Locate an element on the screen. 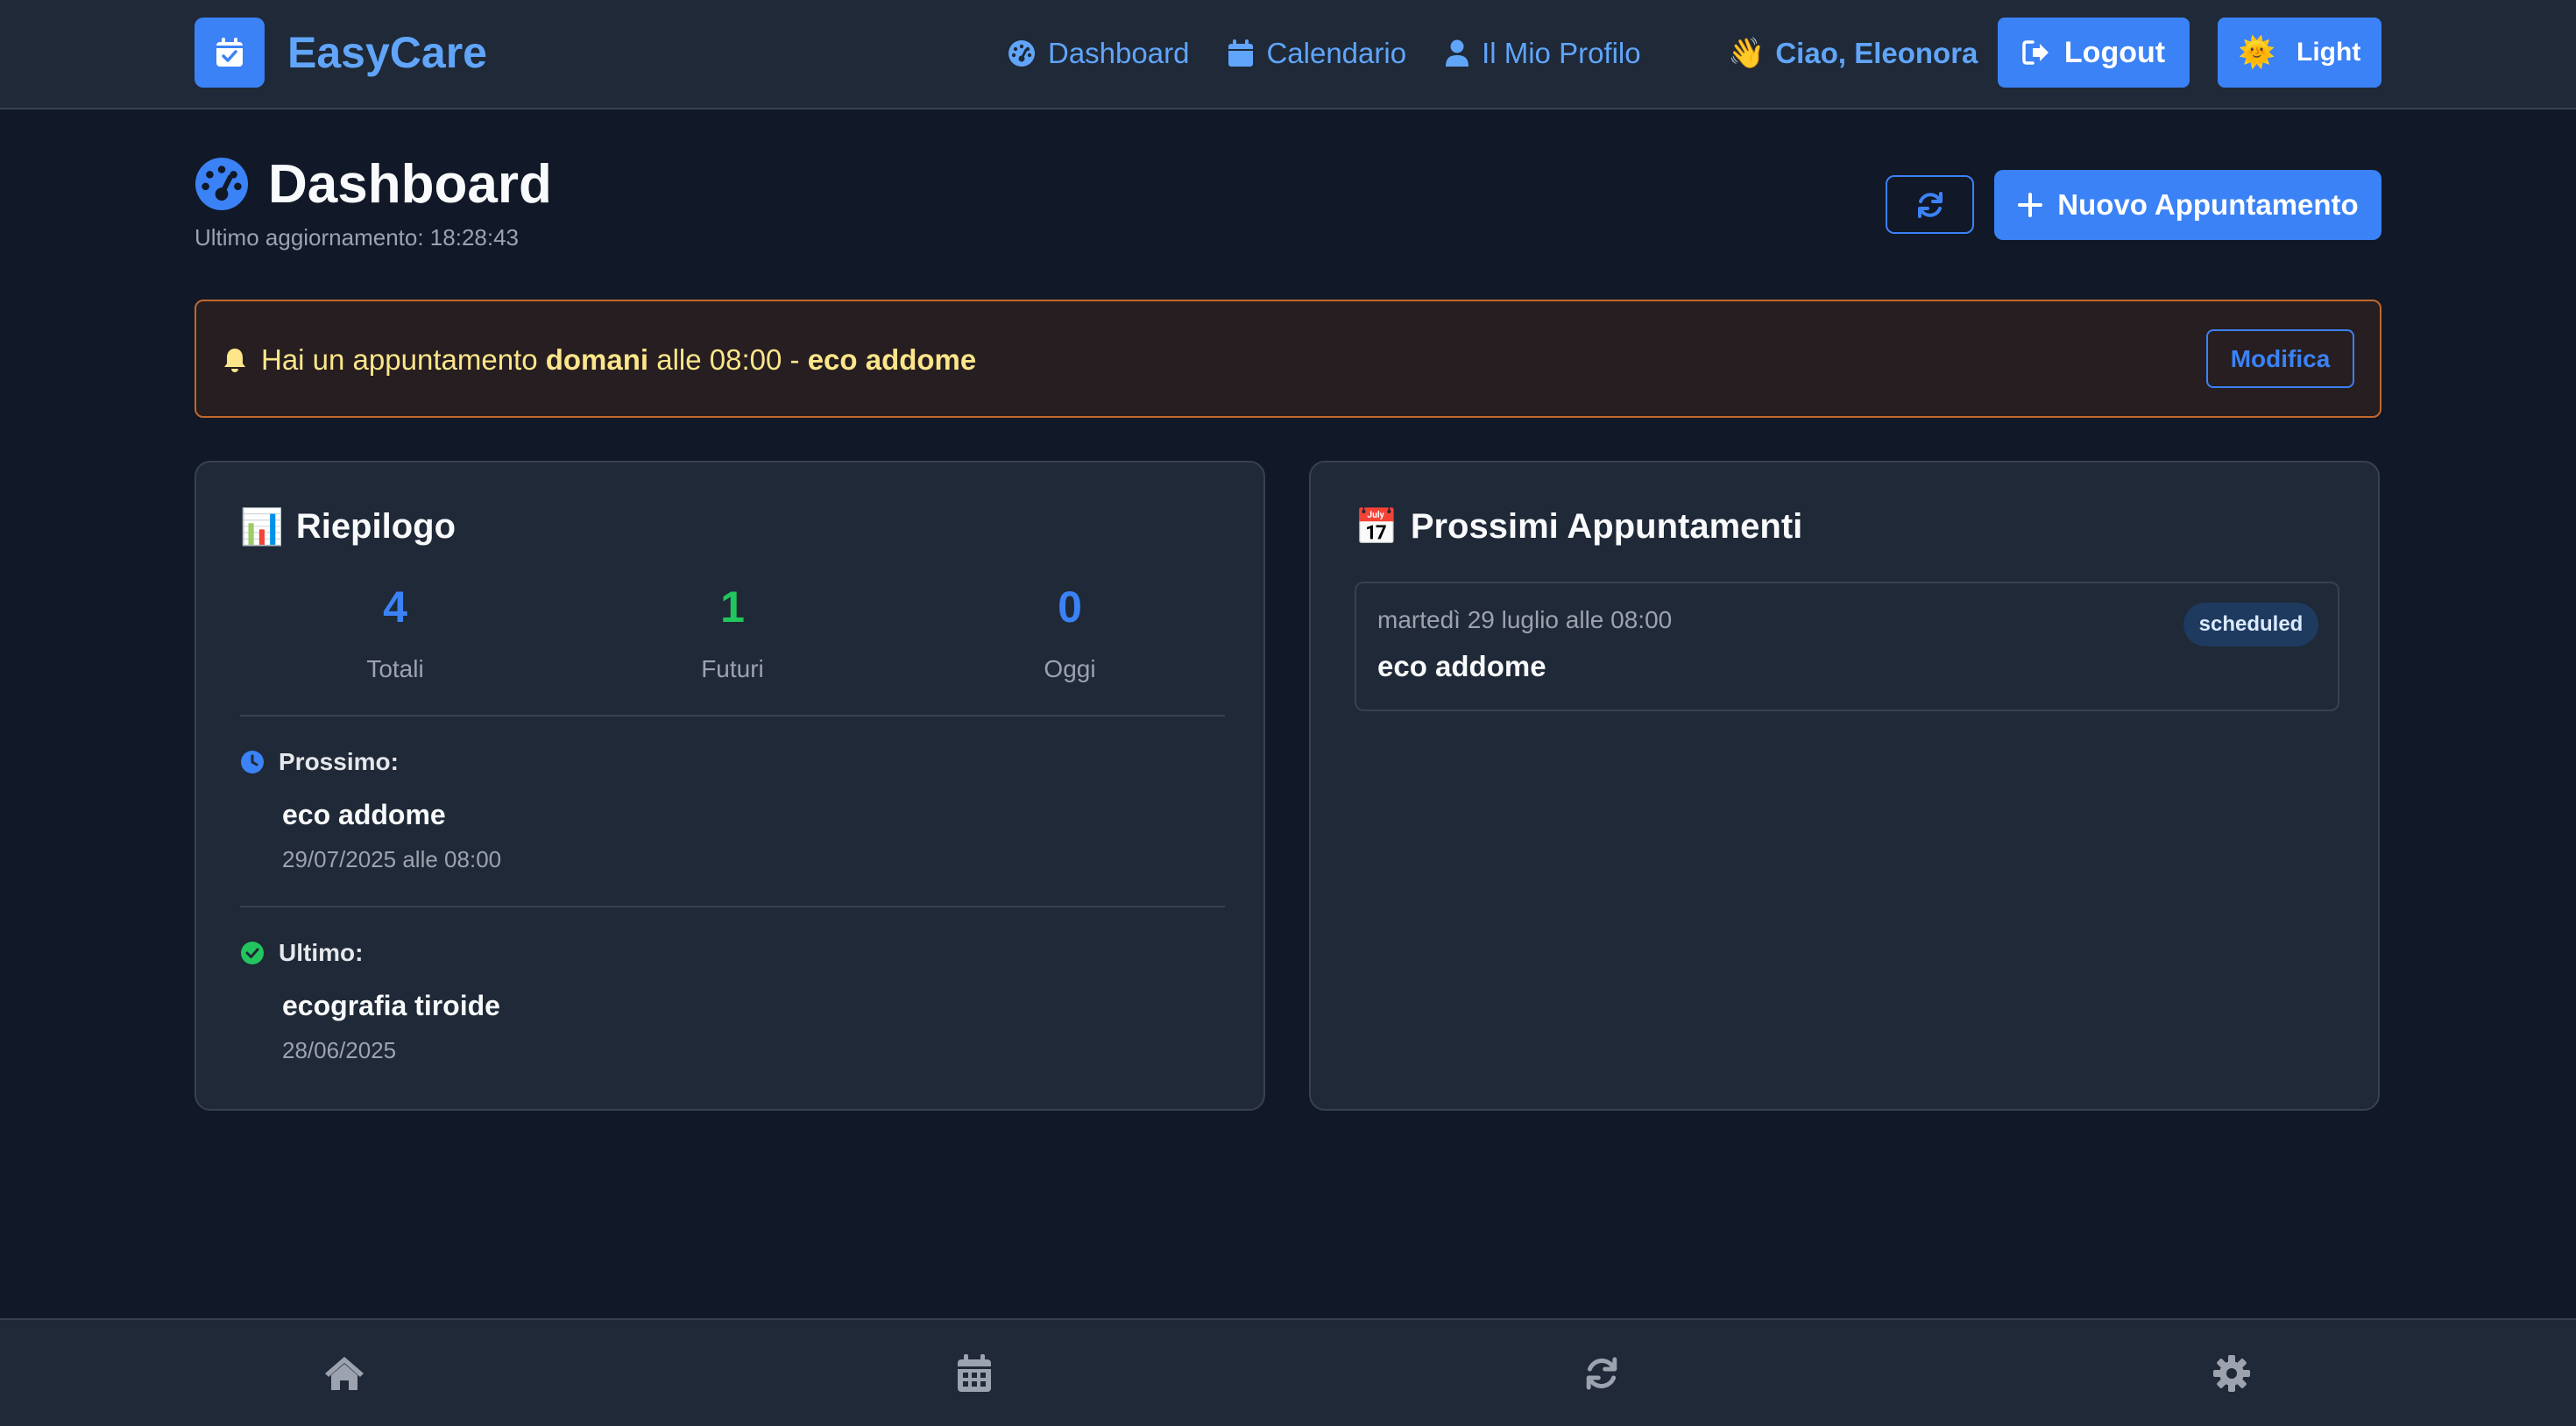 Image resolution: width=2576 pixels, height=1426 pixels. edit-appointment-button: Modifica is located at coordinates (2280, 358).